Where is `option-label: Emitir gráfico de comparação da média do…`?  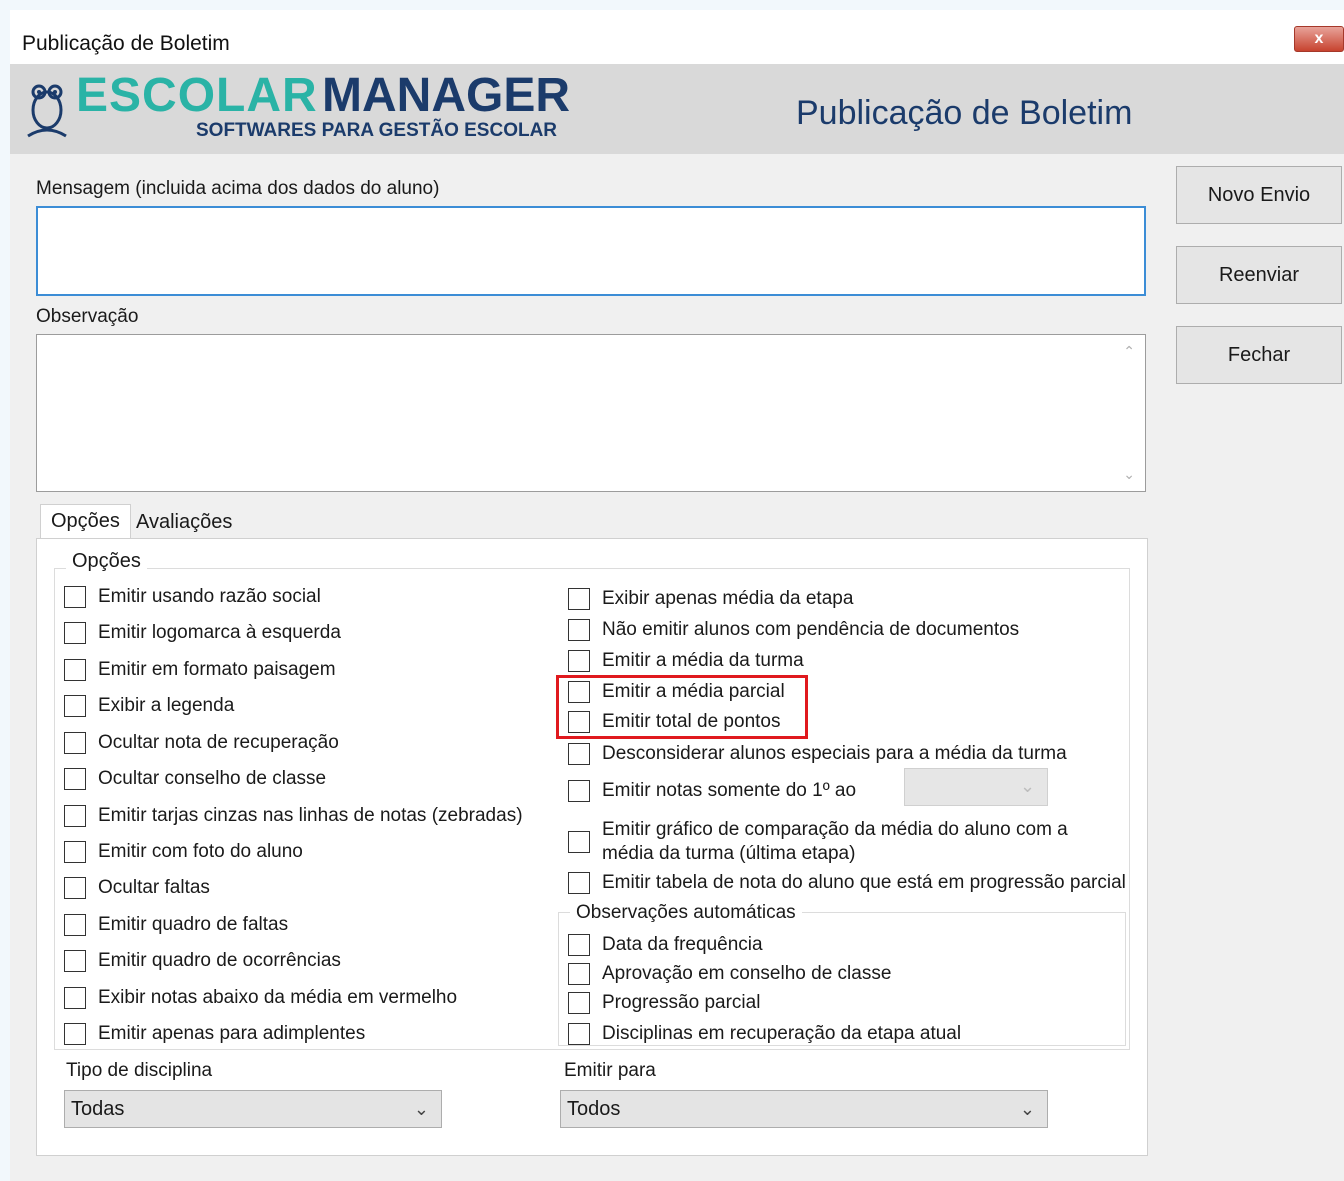
option-label: Emitir gráfico de comparação da média do… is located at coordinates (835, 842).